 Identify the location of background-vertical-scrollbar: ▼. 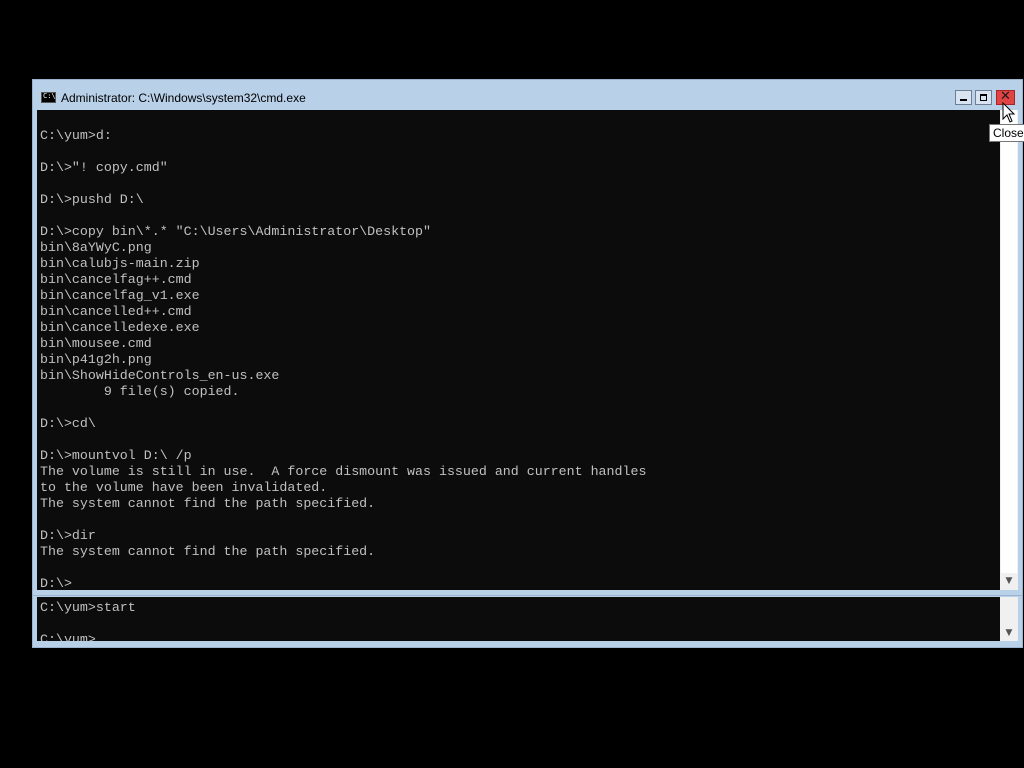
(1009, 619).